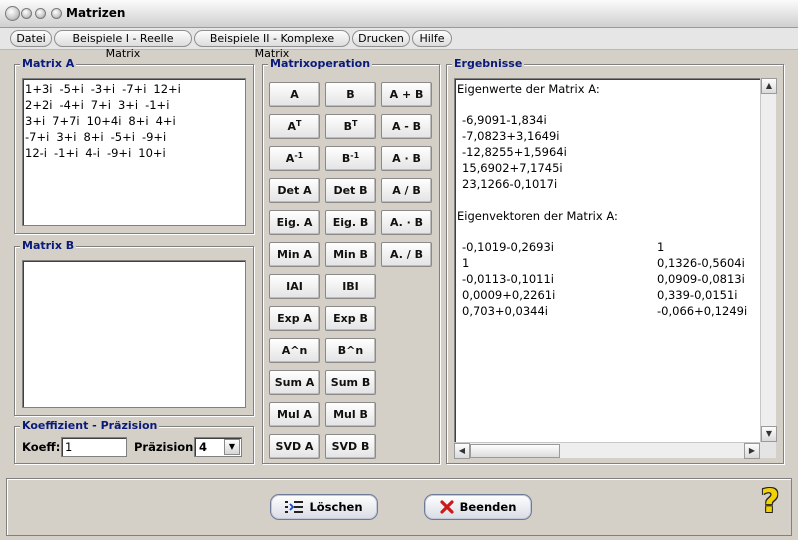 This screenshot has width=798, height=540. Describe the element at coordinates (232, 447) in the screenshot. I see `chevron-down-icon: ▼` at that location.